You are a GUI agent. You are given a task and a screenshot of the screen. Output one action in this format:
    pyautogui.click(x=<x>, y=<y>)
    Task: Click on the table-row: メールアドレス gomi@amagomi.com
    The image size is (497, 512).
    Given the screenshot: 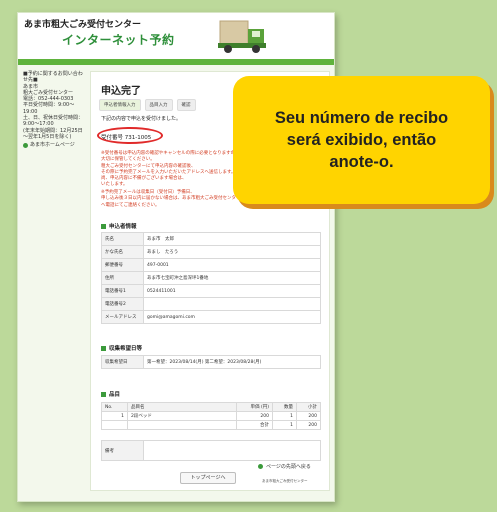 What is the action you would take?
    pyautogui.click(x=211, y=317)
    